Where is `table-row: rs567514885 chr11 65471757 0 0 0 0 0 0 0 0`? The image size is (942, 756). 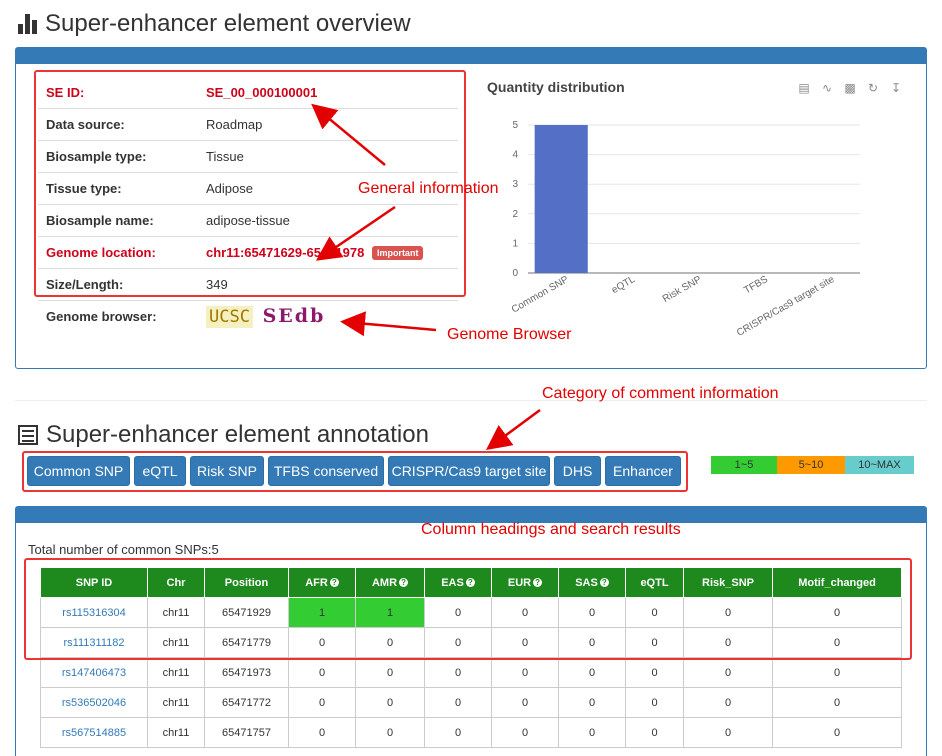
table-row: rs567514885 chr11 65471757 0 0 0 0 0 0 0 0 is located at coordinates (471, 732).